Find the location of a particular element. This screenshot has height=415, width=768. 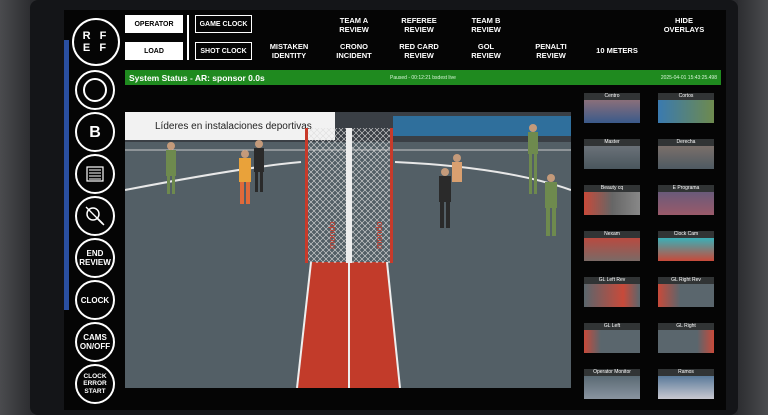

status-timestamp: 2025-04-01 15:43:25.498 is located at coordinates (688, 77).